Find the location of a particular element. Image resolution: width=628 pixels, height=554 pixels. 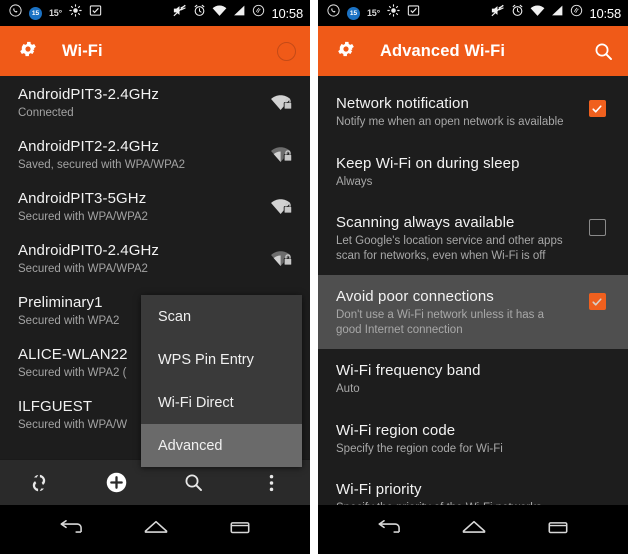

menu-item-wifi-direct: Wi-Fi Direct is located at coordinates (221, 402).